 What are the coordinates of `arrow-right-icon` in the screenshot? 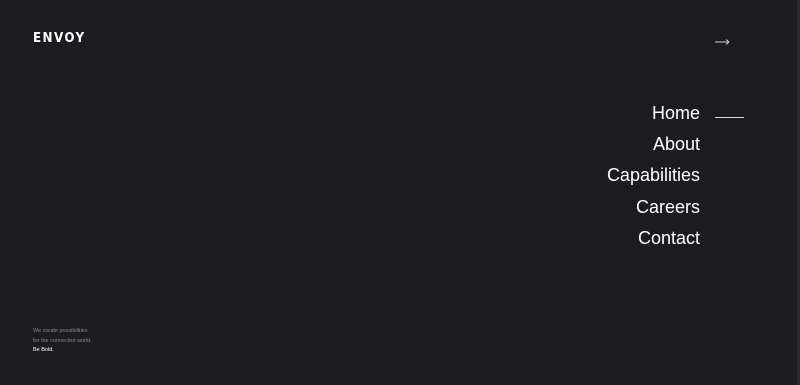 It's located at (722, 42).